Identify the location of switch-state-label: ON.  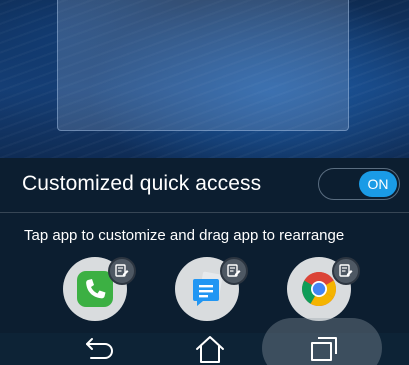
(378, 184).